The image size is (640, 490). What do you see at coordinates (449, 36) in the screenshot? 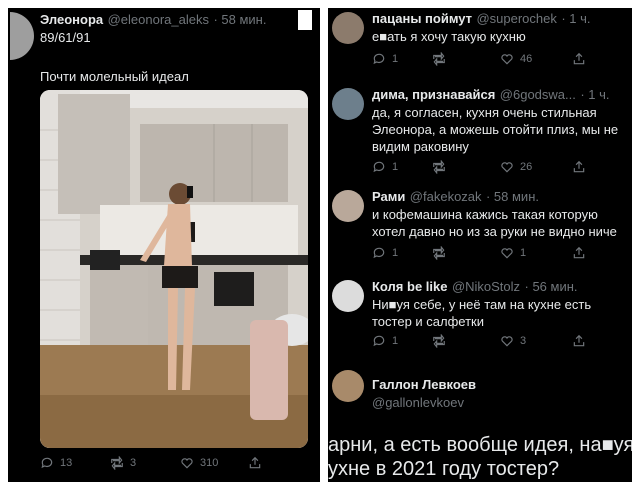
I see `reply-text: е■ать я хочу такую кухню` at bounding box center [449, 36].